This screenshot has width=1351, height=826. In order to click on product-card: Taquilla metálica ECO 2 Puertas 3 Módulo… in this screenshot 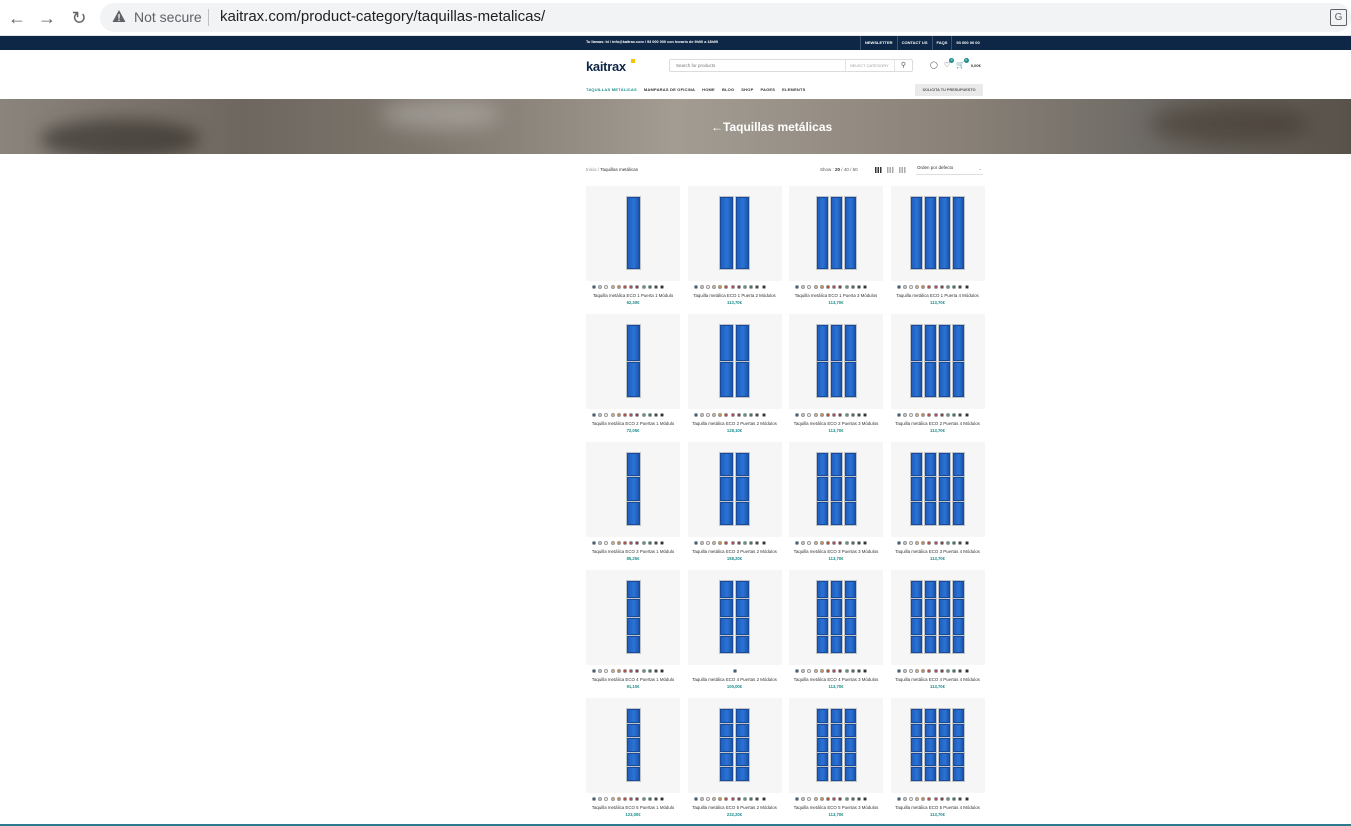, I will do `click(836, 378)`.